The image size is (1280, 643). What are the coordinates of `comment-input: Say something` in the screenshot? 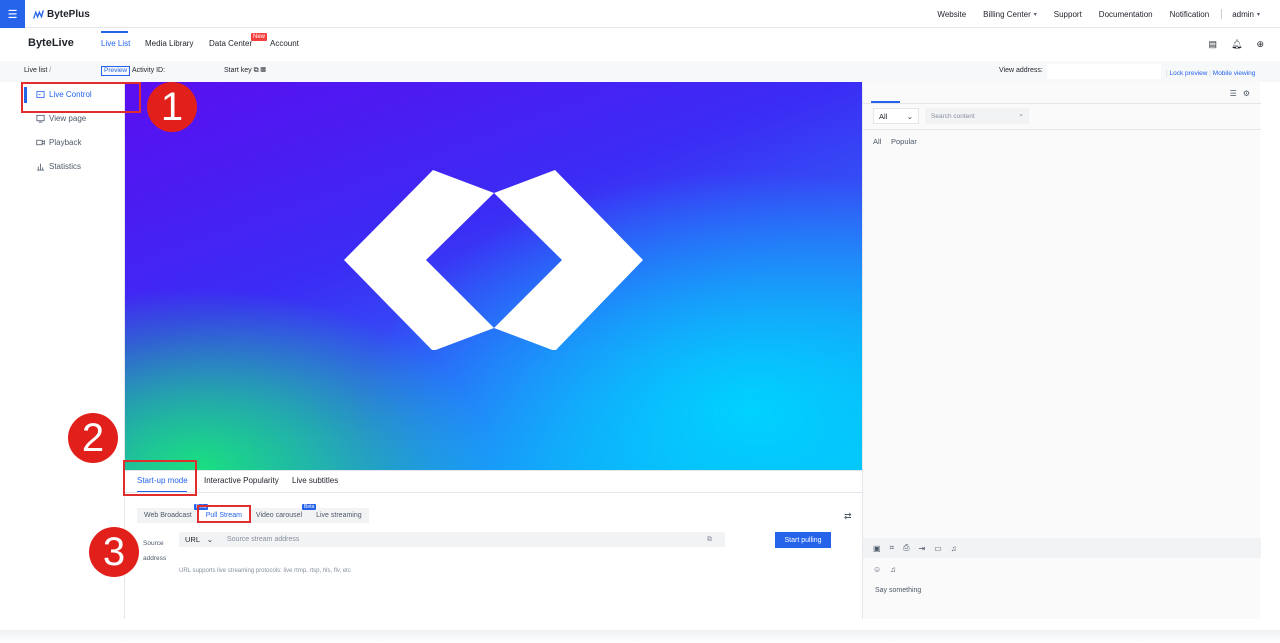 It's located at (898, 590).